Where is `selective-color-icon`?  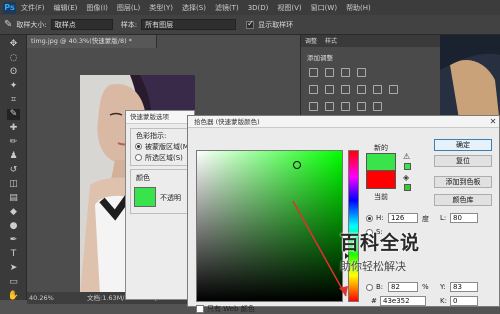 selective-color-icon is located at coordinates (377, 106).